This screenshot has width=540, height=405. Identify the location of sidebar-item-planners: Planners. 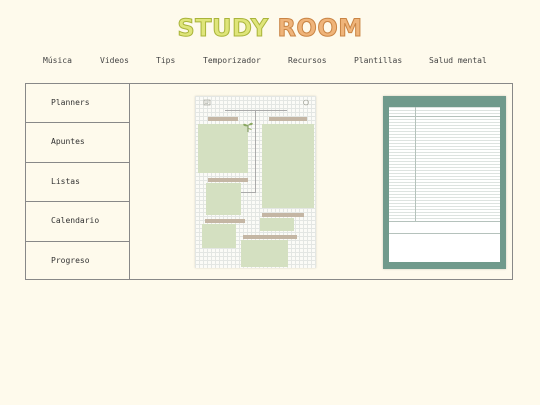
(77, 104).